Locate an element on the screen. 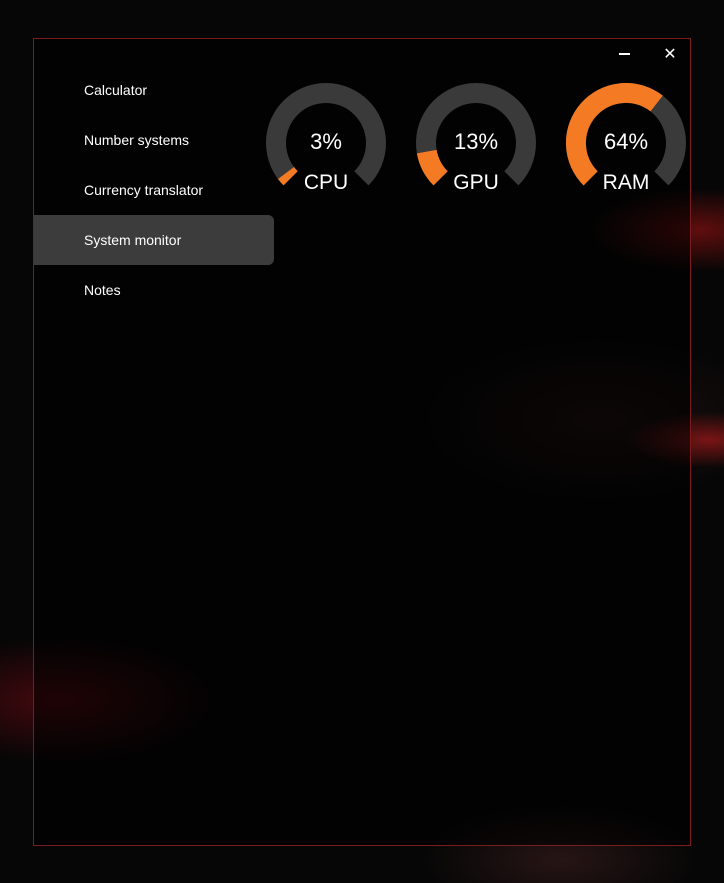 The height and width of the screenshot is (883, 724). sidebar-item-currency-translator: Currency translator is located at coordinates (154, 190).